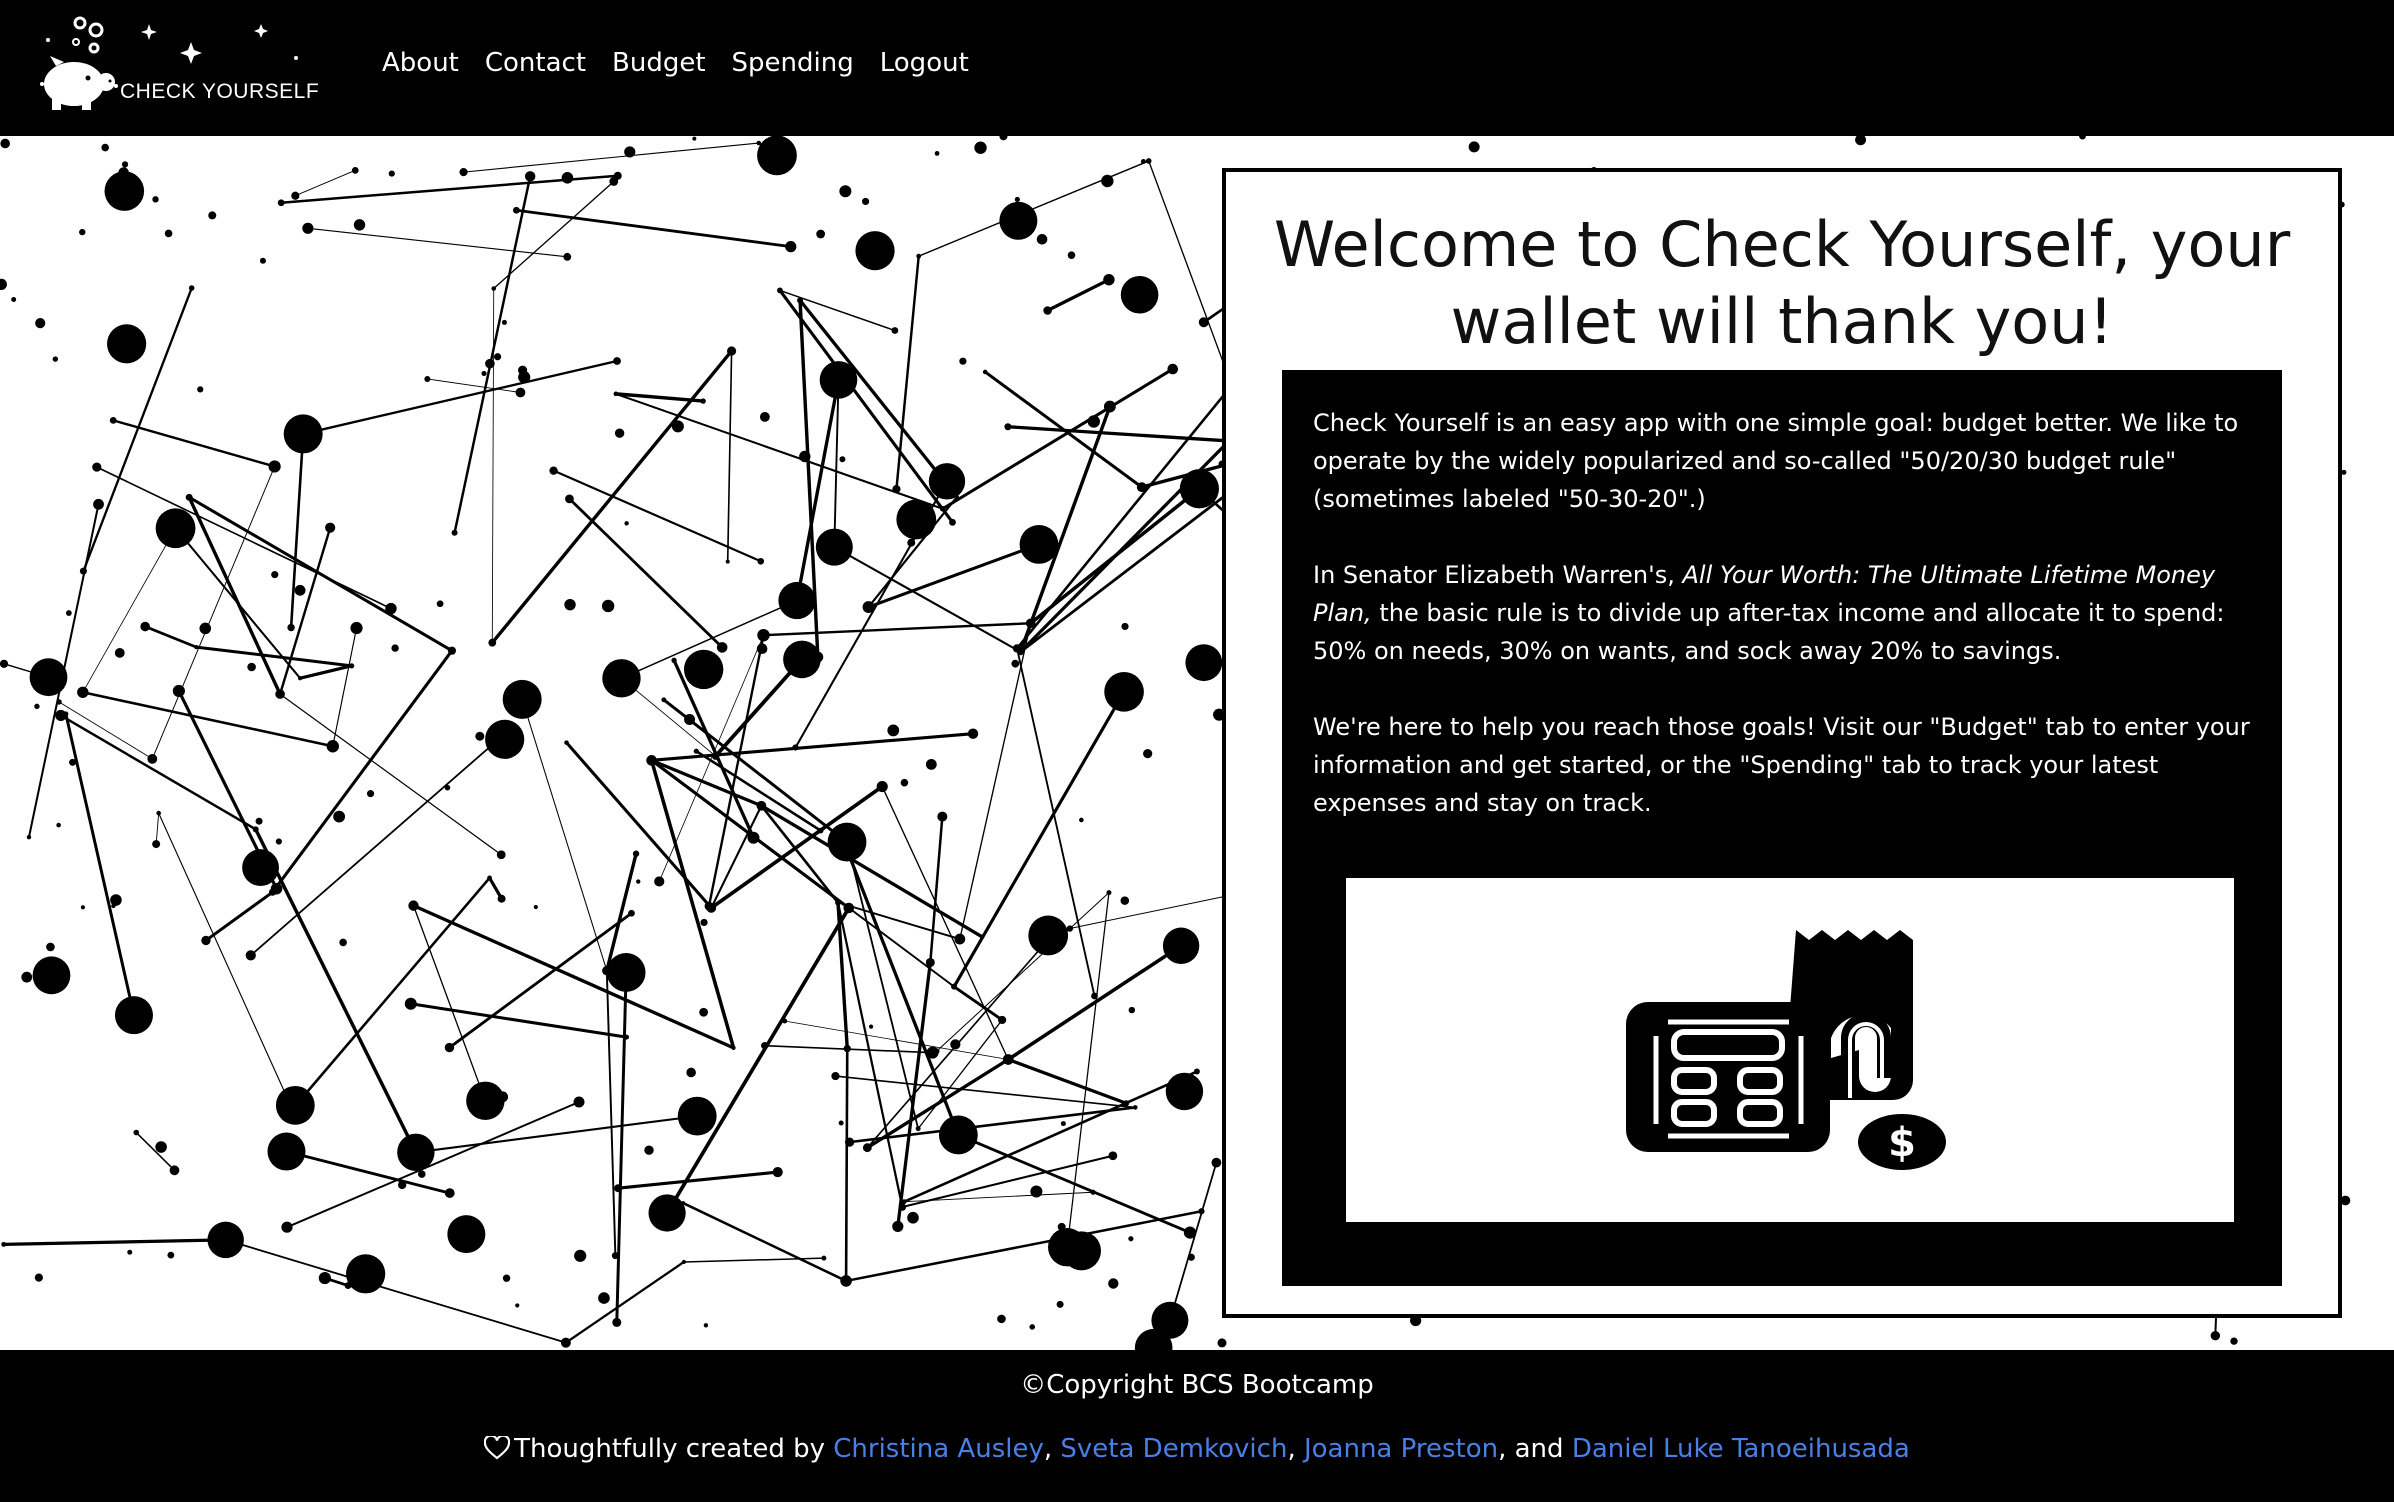 Image resolution: width=2394 pixels, height=1502 pixels. What do you see at coordinates (420, 63) in the screenshot?
I see `nav-link-about: About` at bounding box center [420, 63].